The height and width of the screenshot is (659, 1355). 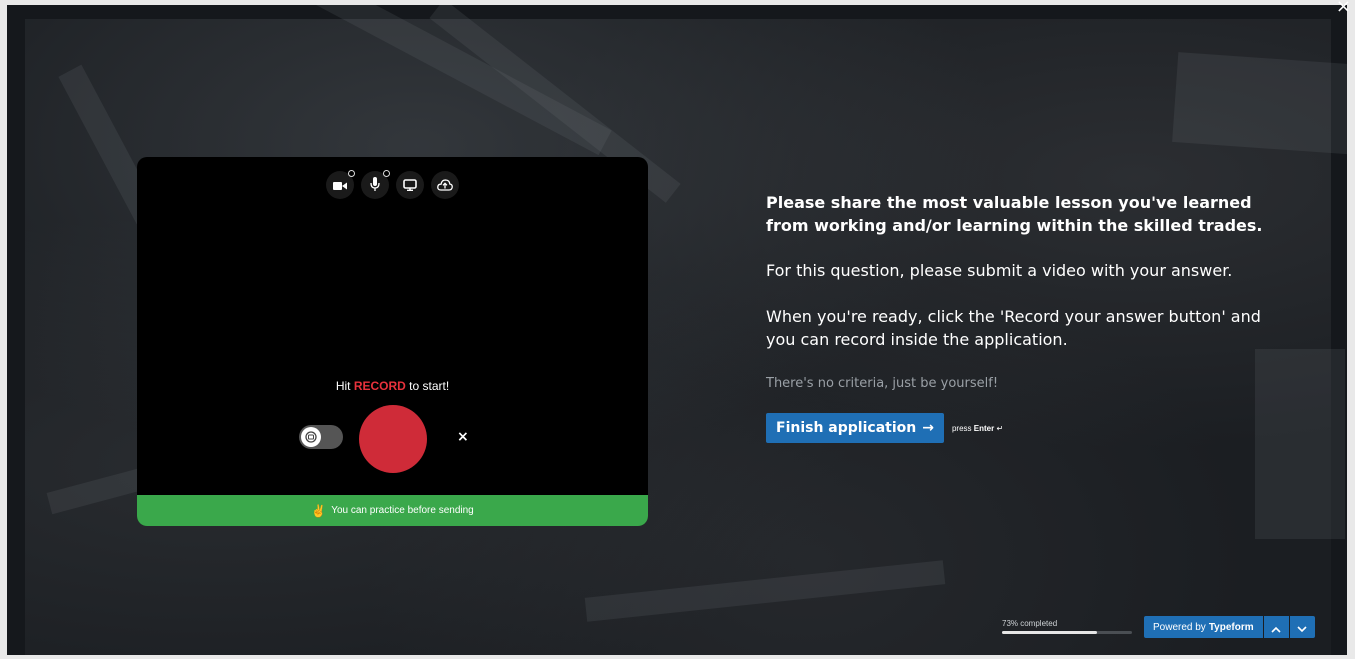 I want to click on press-key: Enter, so click(x=984, y=428).